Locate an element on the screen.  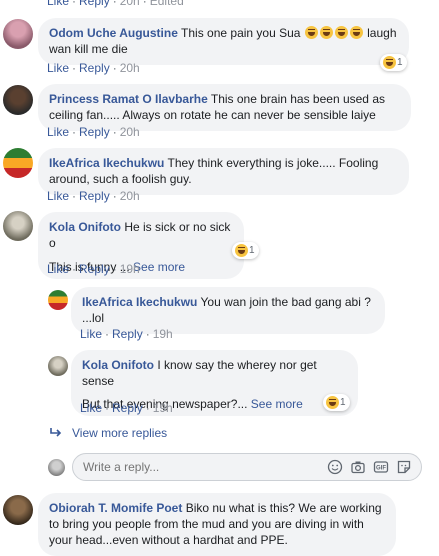
view-more-label: View more replies is located at coordinates (120, 433).